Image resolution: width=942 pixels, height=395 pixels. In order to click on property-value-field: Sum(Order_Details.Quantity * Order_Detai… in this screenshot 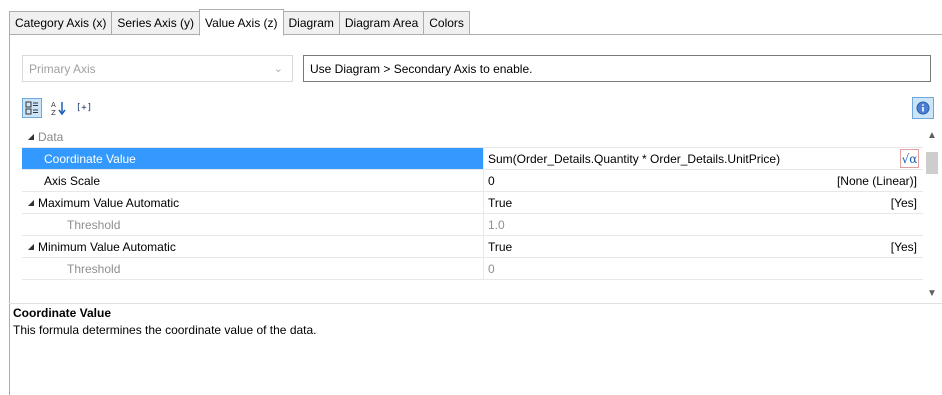, I will do `click(703, 158)`.